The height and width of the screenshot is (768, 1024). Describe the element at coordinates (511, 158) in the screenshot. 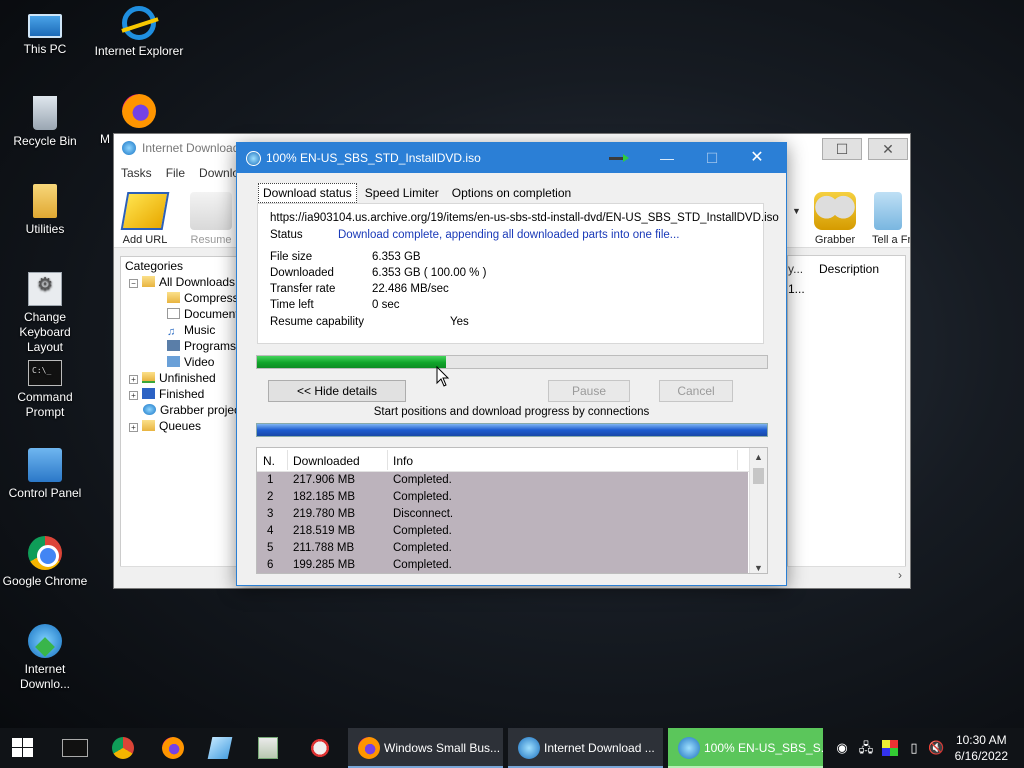

I see `dialog-titlebar: 100% EN-US_SBS_STD_InstallDVD.iso — ☐ ✕` at that location.